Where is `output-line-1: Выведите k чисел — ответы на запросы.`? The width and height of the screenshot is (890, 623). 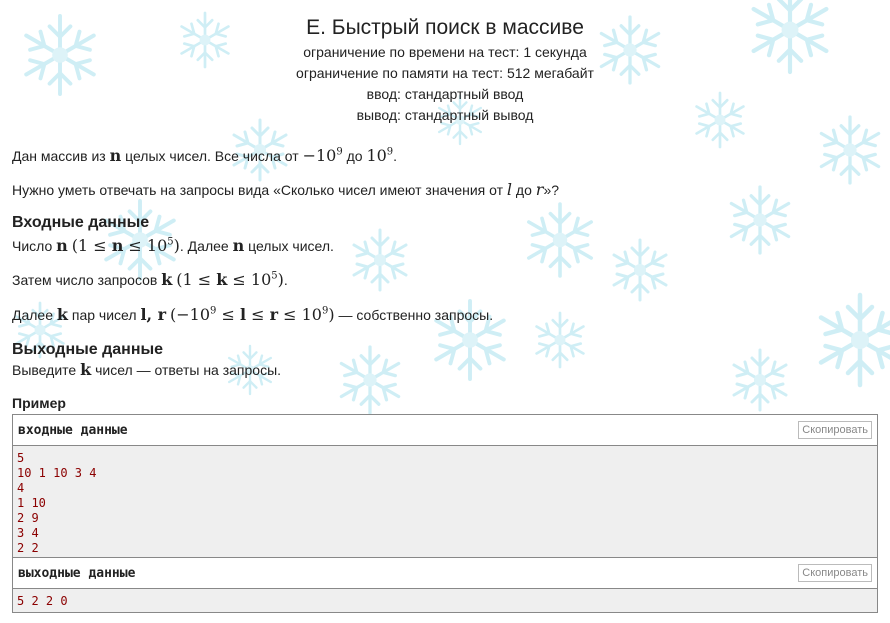 output-line-1: Выведите k чисел — ответы на запросы. is located at coordinates (147, 369).